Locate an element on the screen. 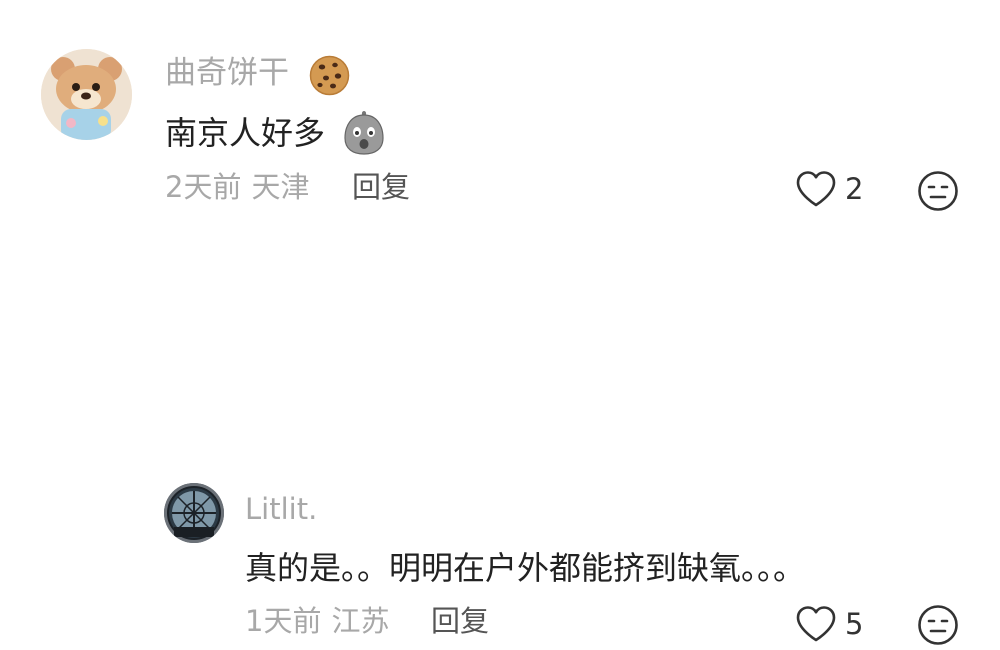 This screenshot has width=1000, height=650. location: 江苏 is located at coordinates (360, 621).